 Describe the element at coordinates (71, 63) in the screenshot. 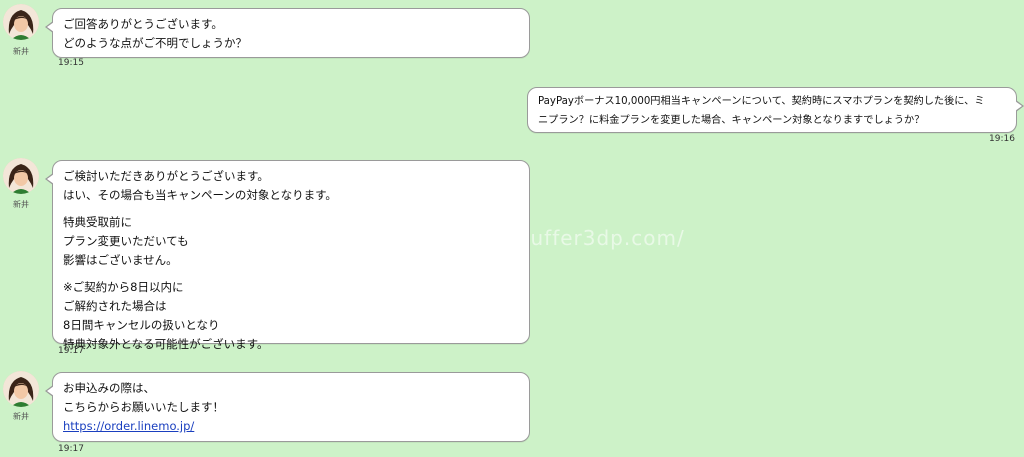

I see `message-time: 19:15` at that location.